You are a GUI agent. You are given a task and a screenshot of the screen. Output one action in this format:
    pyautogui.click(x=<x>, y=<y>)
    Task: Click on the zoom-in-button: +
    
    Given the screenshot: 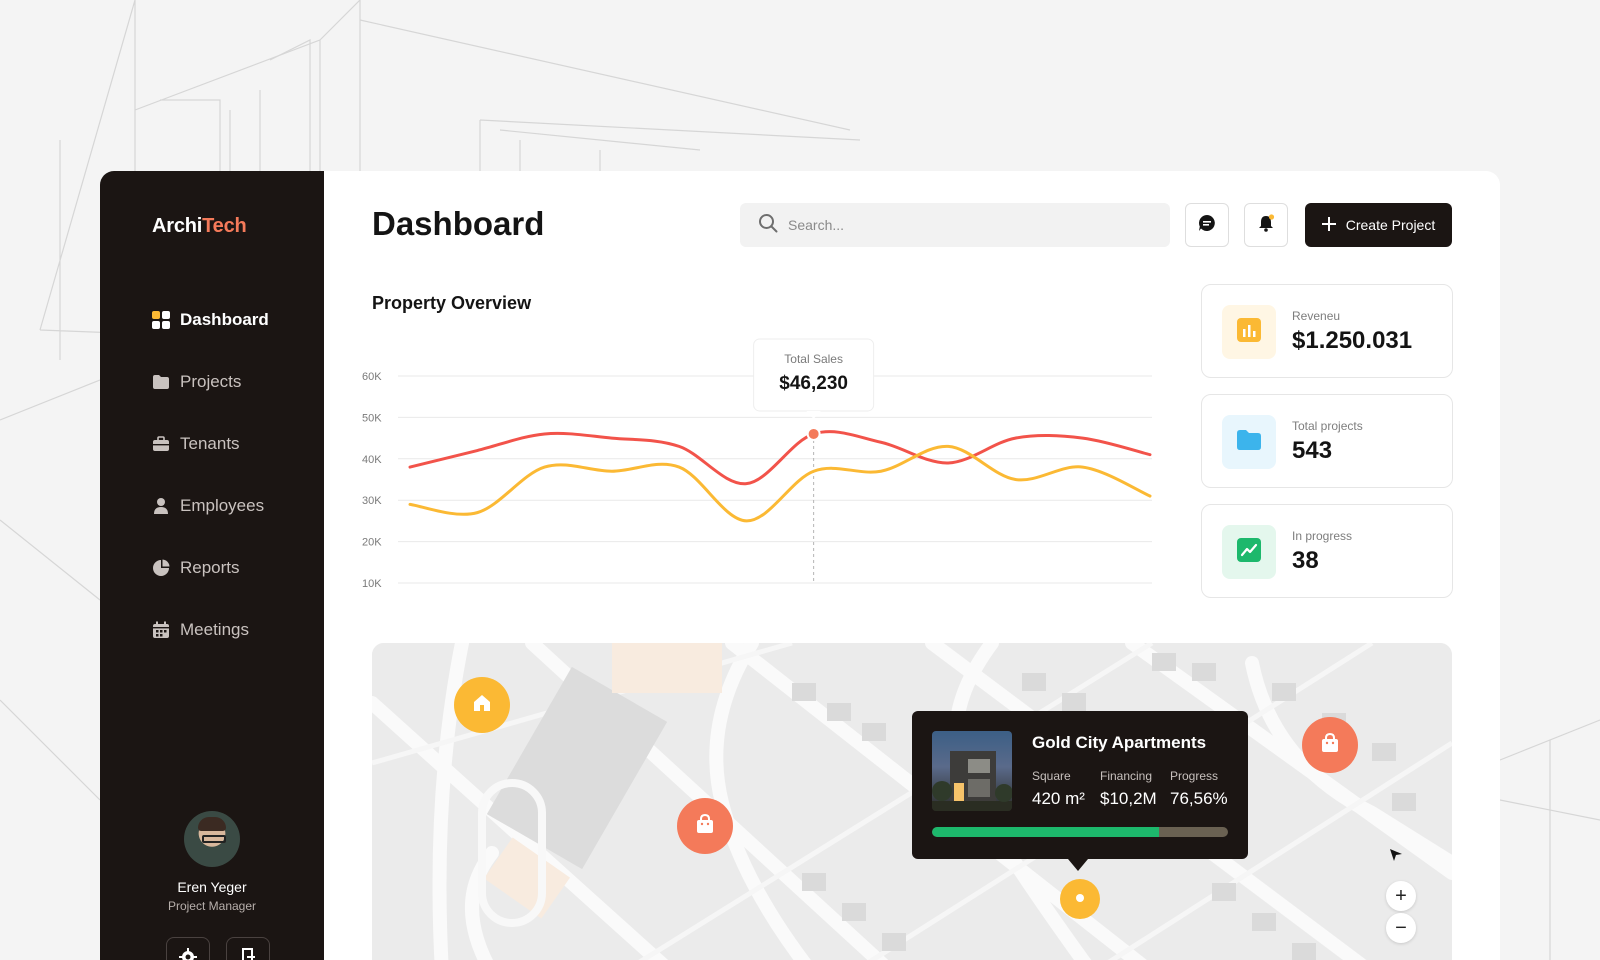 What is the action you would take?
    pyautogui.click(x=1401, y=896)
    